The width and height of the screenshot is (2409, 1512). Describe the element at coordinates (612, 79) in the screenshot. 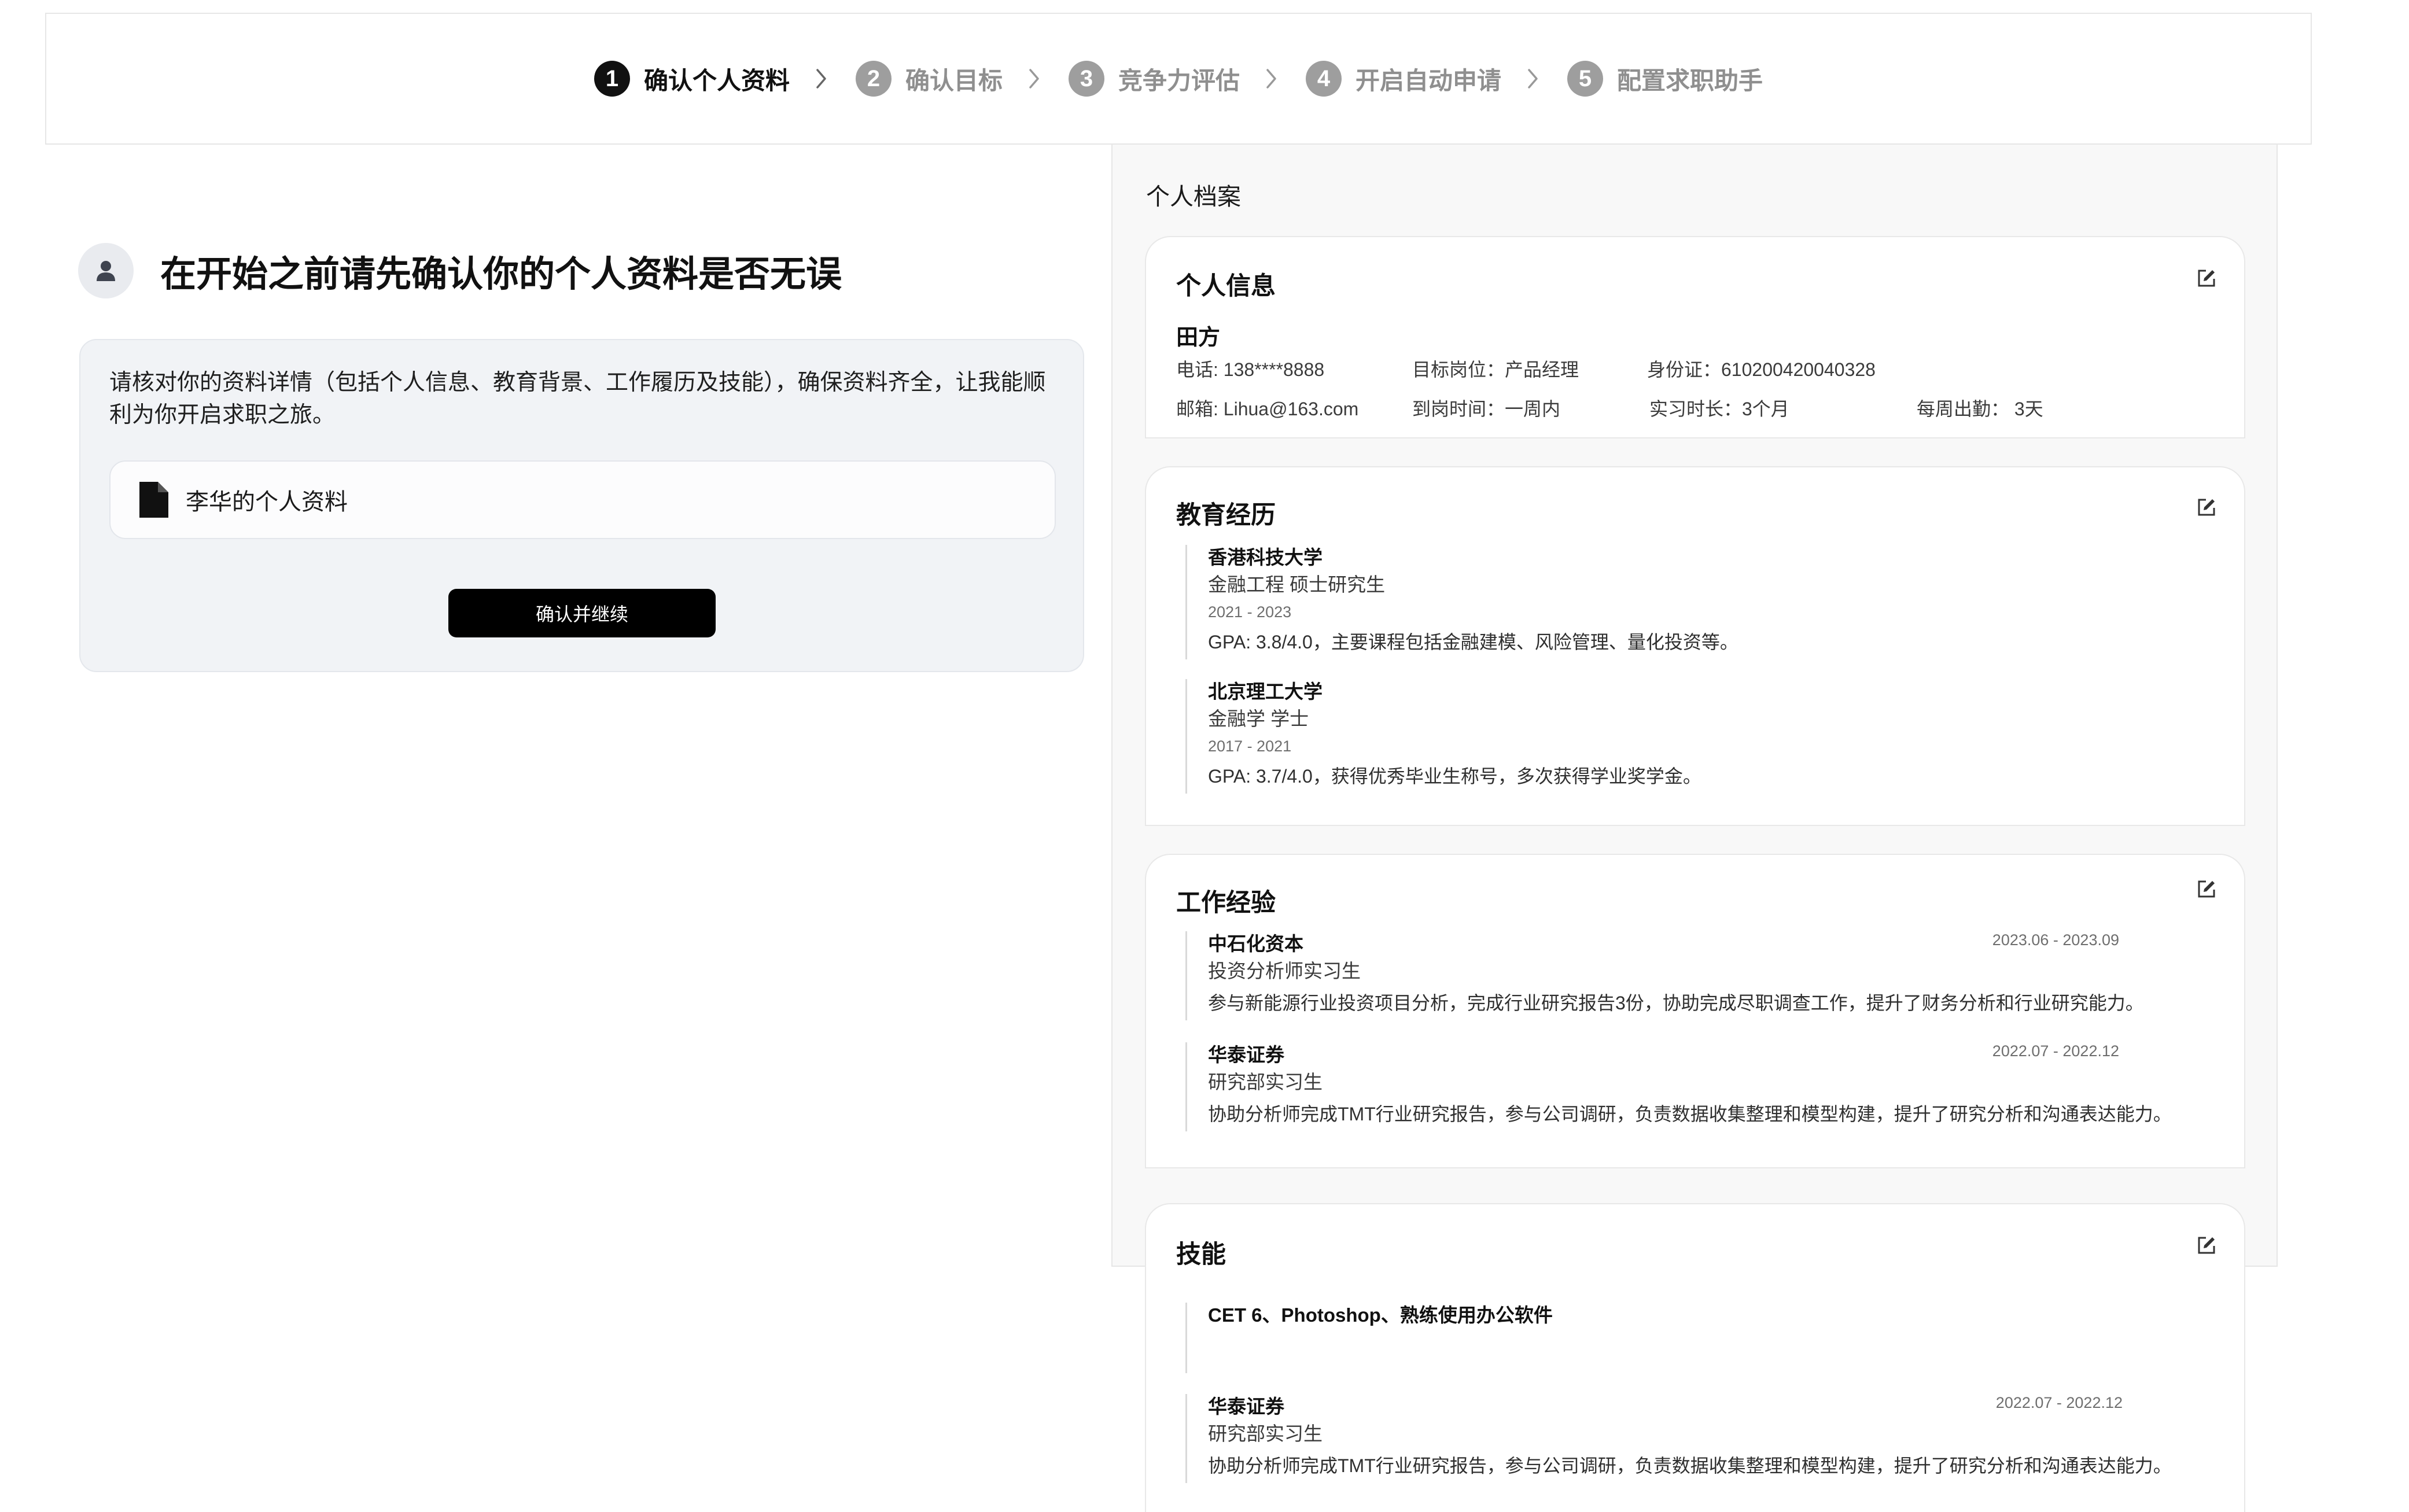

I see `step-number: 1` at that location.